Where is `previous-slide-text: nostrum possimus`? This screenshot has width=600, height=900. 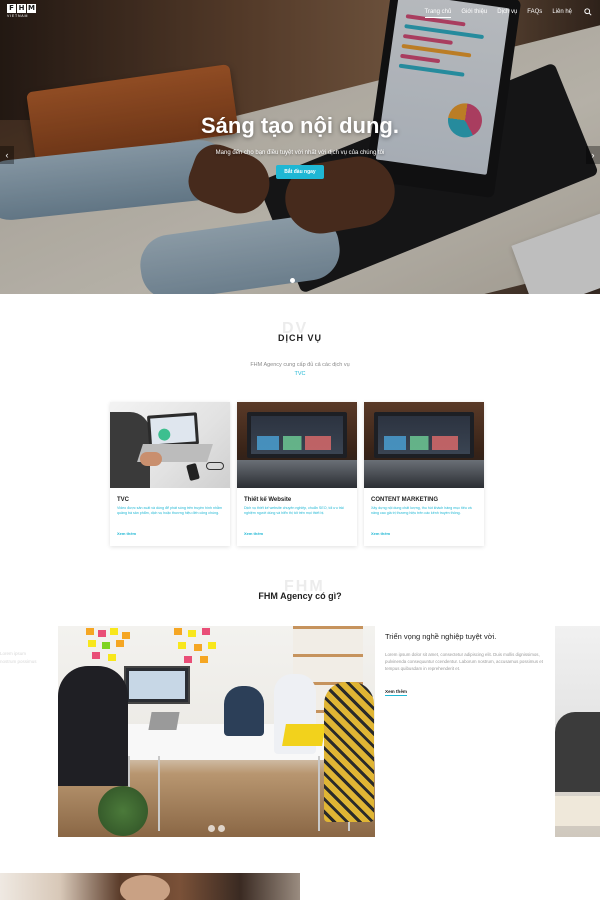
previous-slide-text: nostrum possimus is located at coordinates (18, 661).